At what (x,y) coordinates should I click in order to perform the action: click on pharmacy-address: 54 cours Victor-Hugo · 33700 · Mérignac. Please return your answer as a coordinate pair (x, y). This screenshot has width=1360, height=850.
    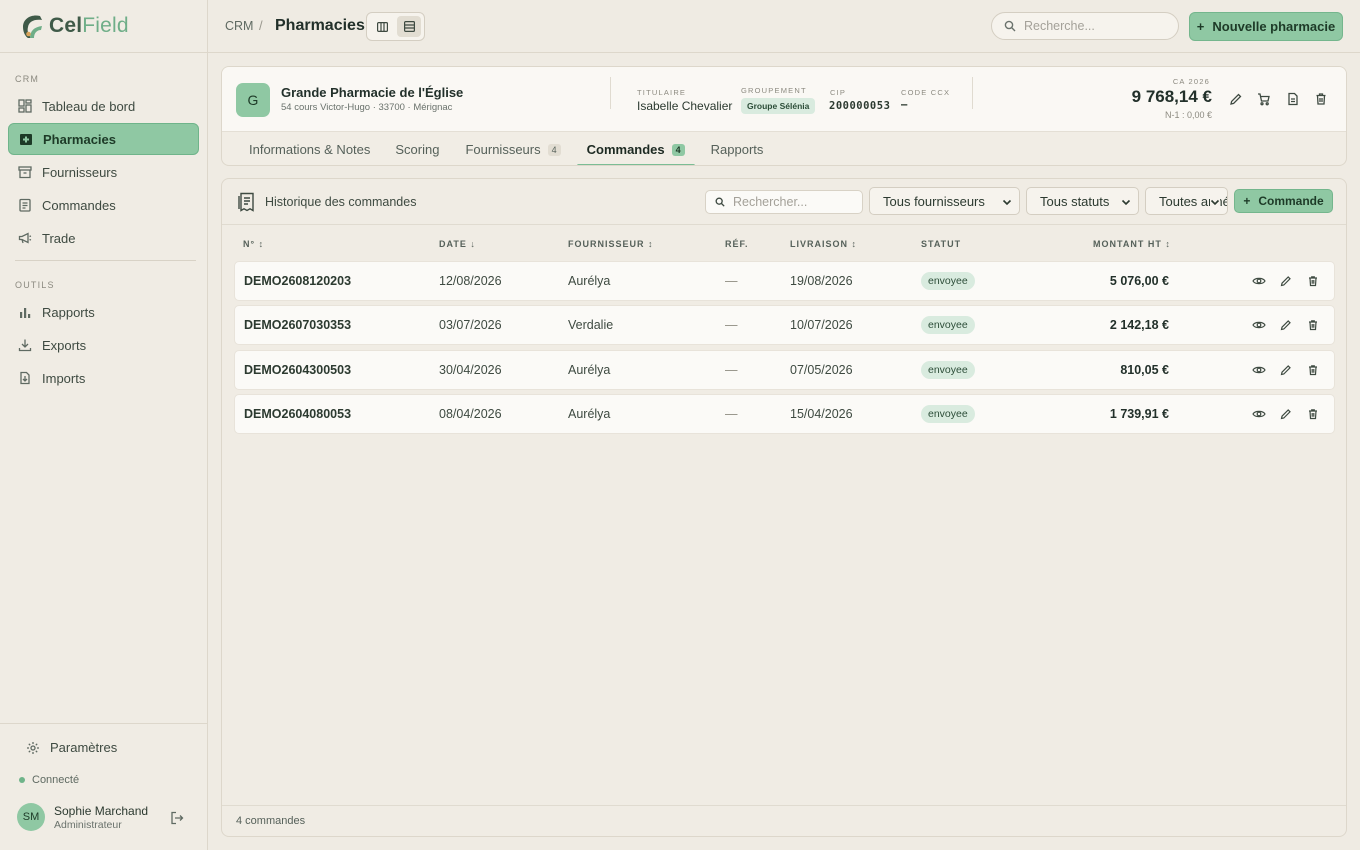
    Looking at the image, I should click on (367, 107).